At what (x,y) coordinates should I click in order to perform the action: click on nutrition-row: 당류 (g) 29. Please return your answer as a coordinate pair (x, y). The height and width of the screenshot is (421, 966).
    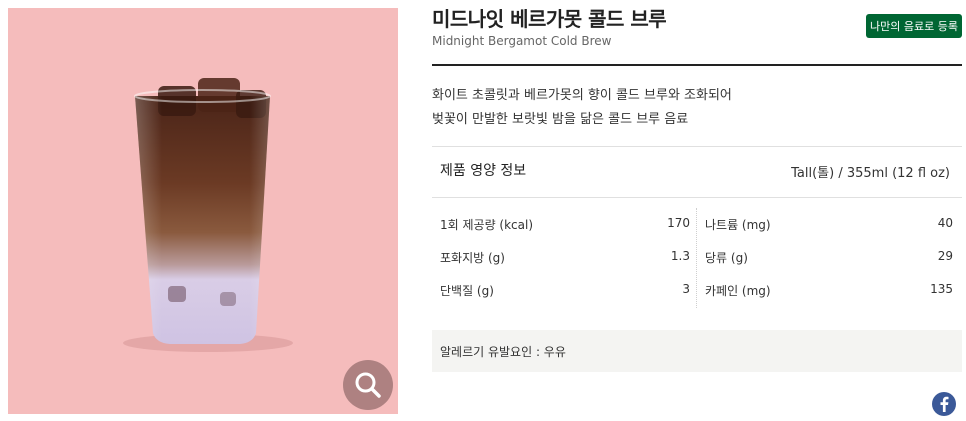
    Looking at the image, I should click on (829, 257).